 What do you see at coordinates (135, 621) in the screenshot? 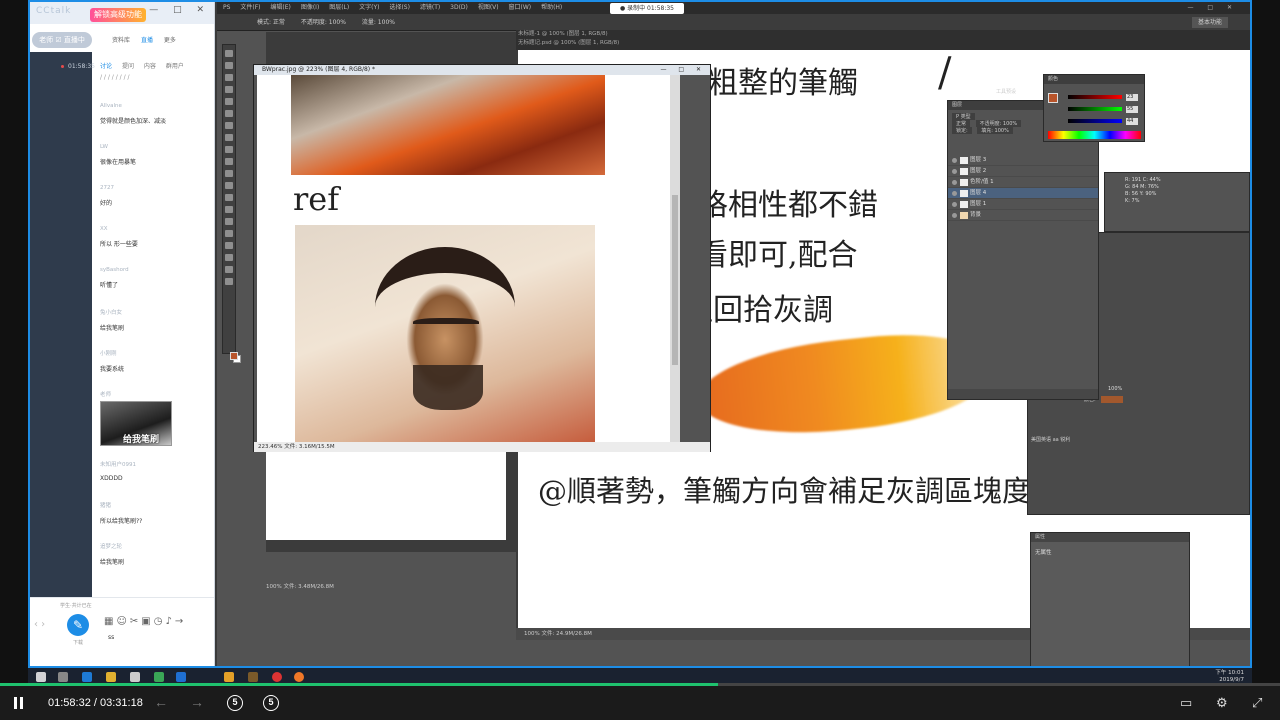
I see `scissors-icon: ✂` at bounding box center [135, 621].